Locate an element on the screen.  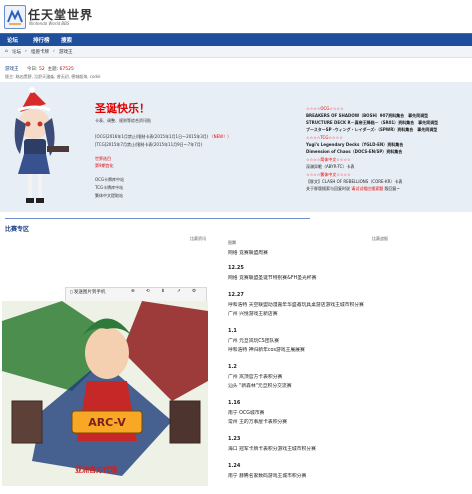
breadcrumb: ⌂ 论坛 › 怪兽卡牌 › 游戏王 is located at coordinates (236, 52).